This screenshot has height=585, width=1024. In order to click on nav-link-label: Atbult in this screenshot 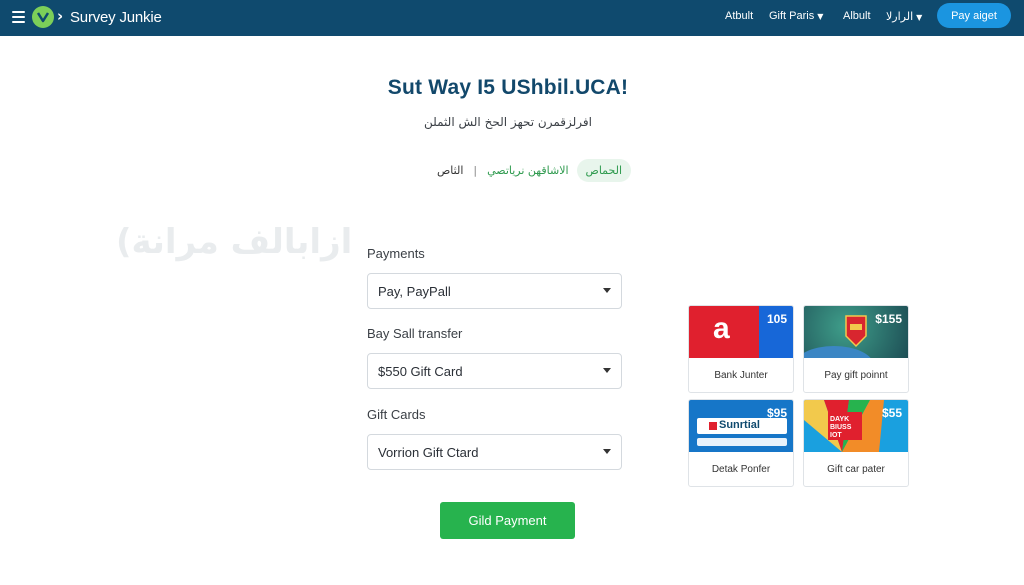, I will do `click(739, 16)`.